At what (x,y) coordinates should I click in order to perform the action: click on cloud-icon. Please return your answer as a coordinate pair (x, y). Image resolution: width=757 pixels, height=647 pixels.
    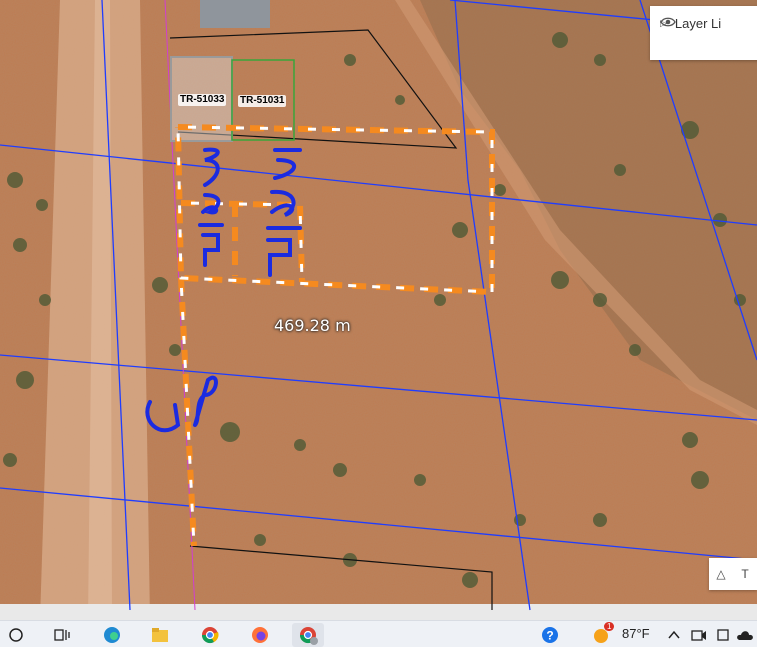
    Looking at the image, I should click on (745, 635).